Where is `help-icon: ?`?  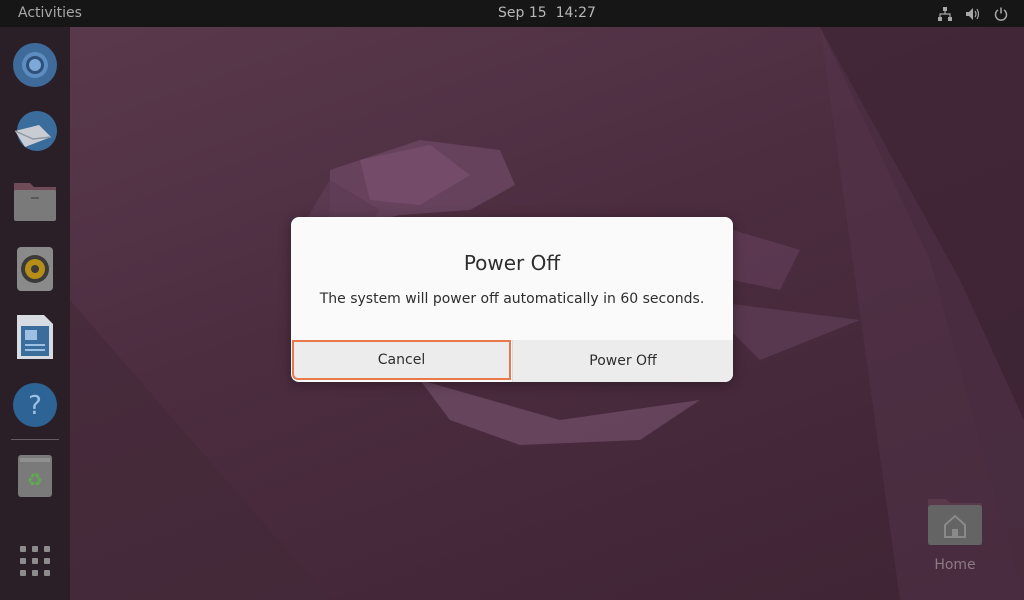
help-icon: ? is located at coordinates (35, 405).